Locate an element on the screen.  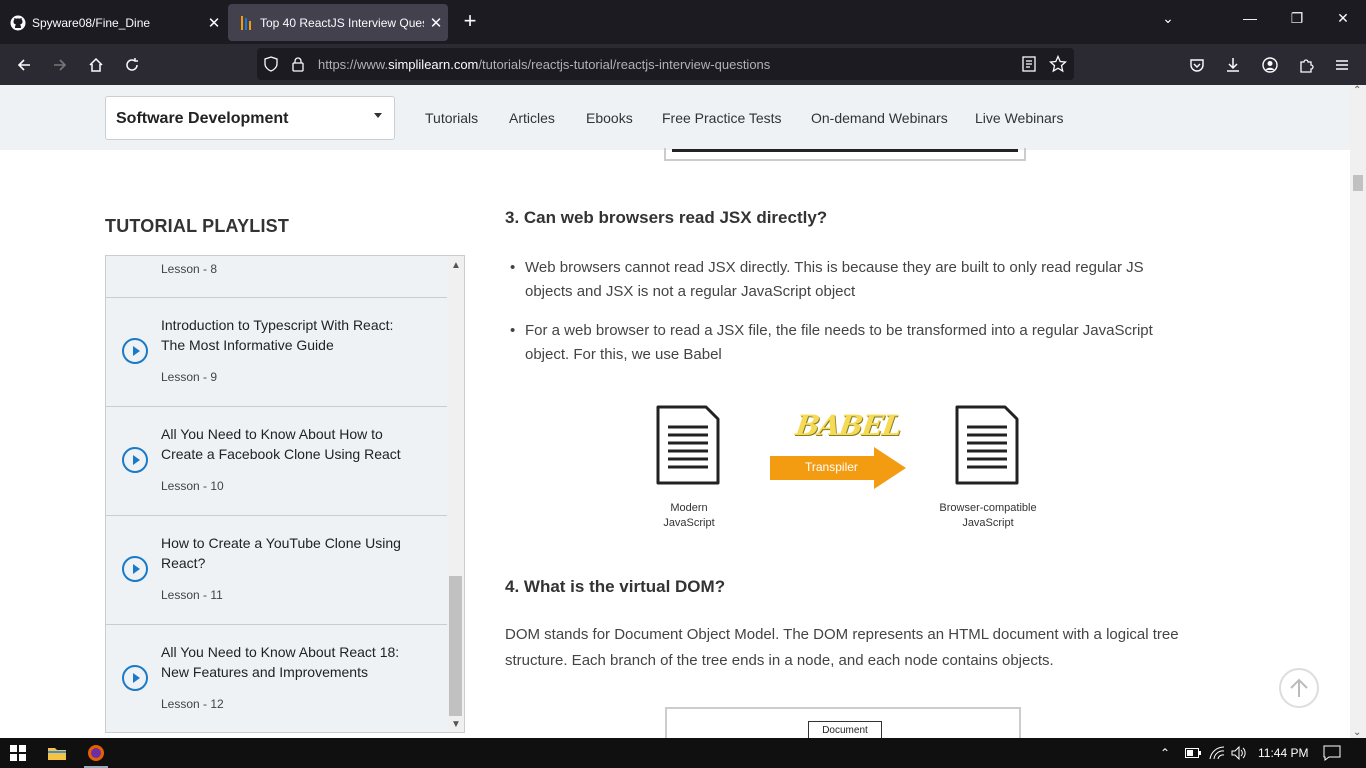
lesson-number: Lesson - 9 is located at coordinates (189, 377).